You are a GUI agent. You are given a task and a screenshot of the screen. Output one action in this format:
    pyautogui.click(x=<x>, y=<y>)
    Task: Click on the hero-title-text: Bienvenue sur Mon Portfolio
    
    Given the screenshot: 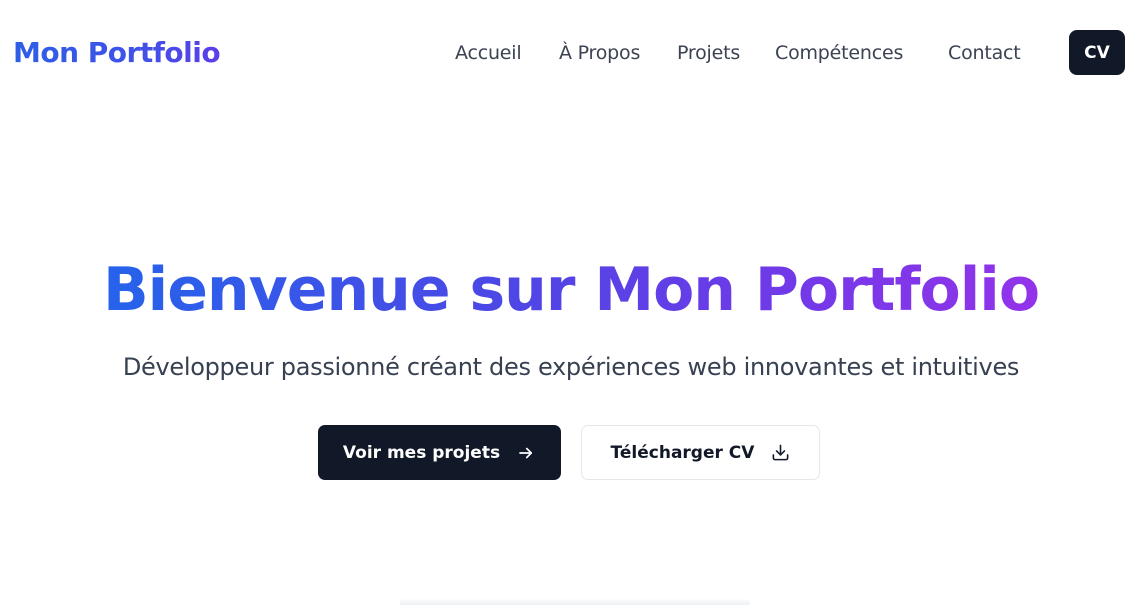 What is the action you would take?
    pyautogui.click(x=571, y=290)
    